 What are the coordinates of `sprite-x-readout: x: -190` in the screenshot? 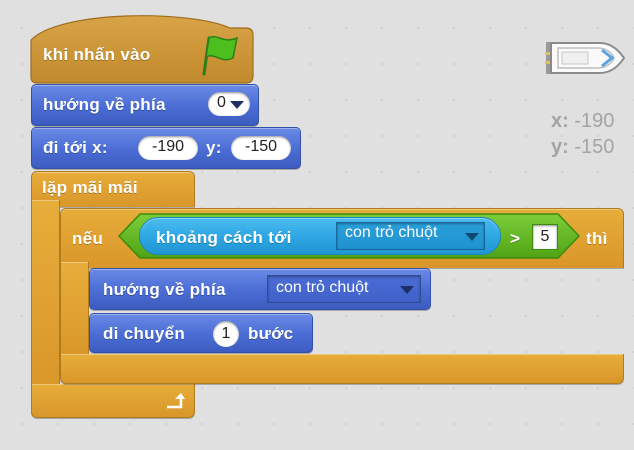 It's located at (582, 121).